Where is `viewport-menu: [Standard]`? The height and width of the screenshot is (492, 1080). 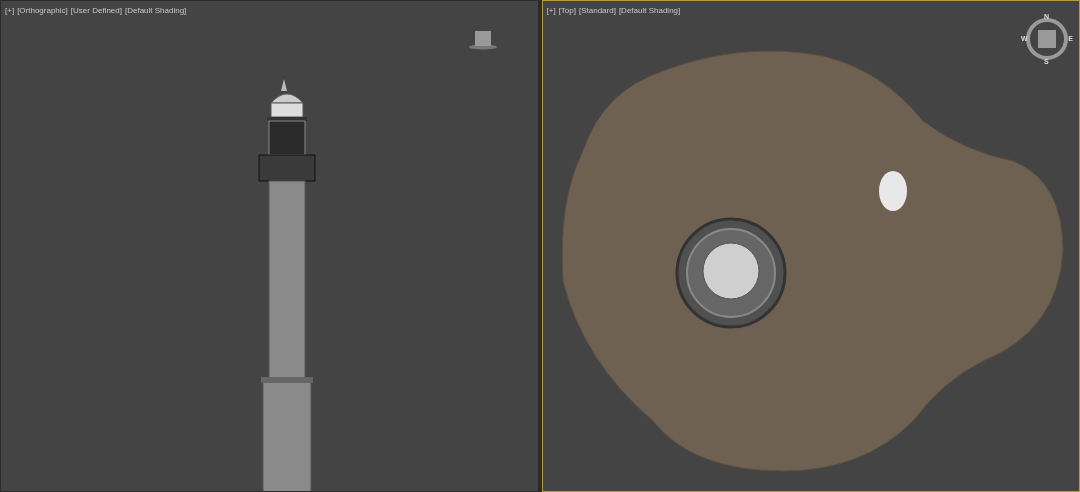 viewport-menu: [Standard] is located at coordinates (597, 10).